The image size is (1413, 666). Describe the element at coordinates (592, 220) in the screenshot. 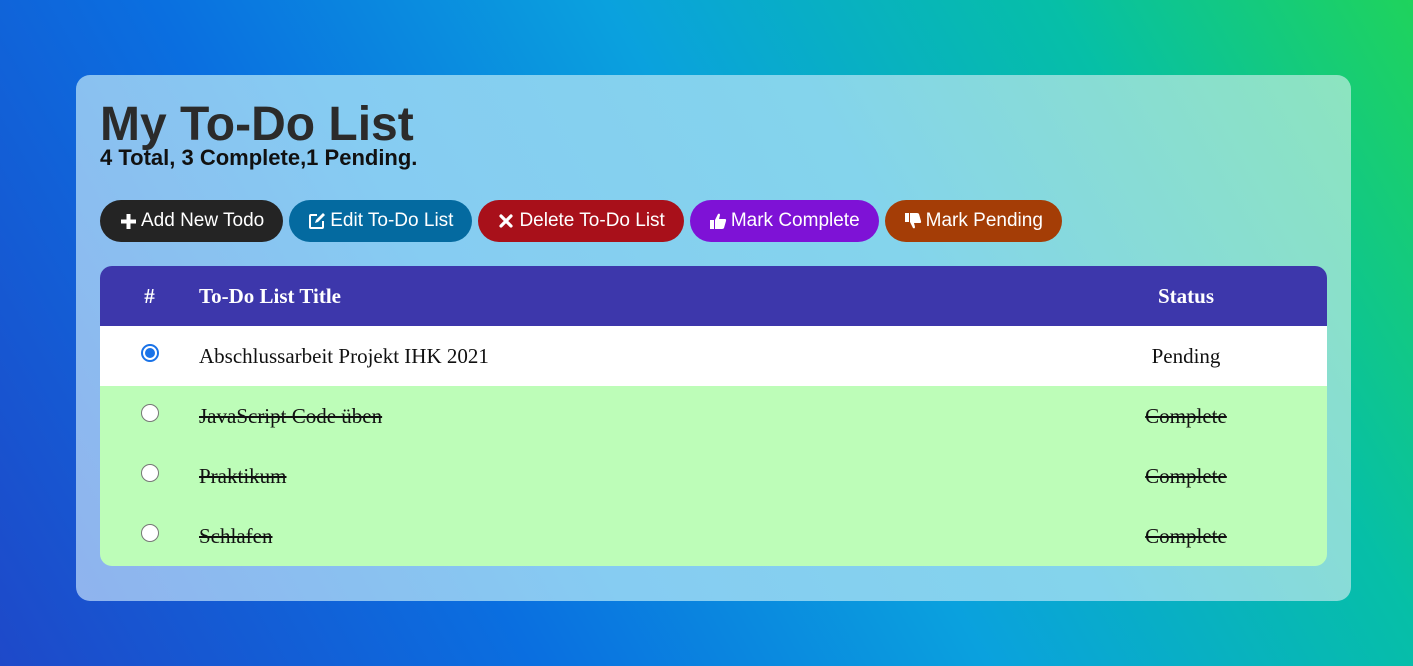

I see `delete-todo-label: Delete To-Do List` at that location.